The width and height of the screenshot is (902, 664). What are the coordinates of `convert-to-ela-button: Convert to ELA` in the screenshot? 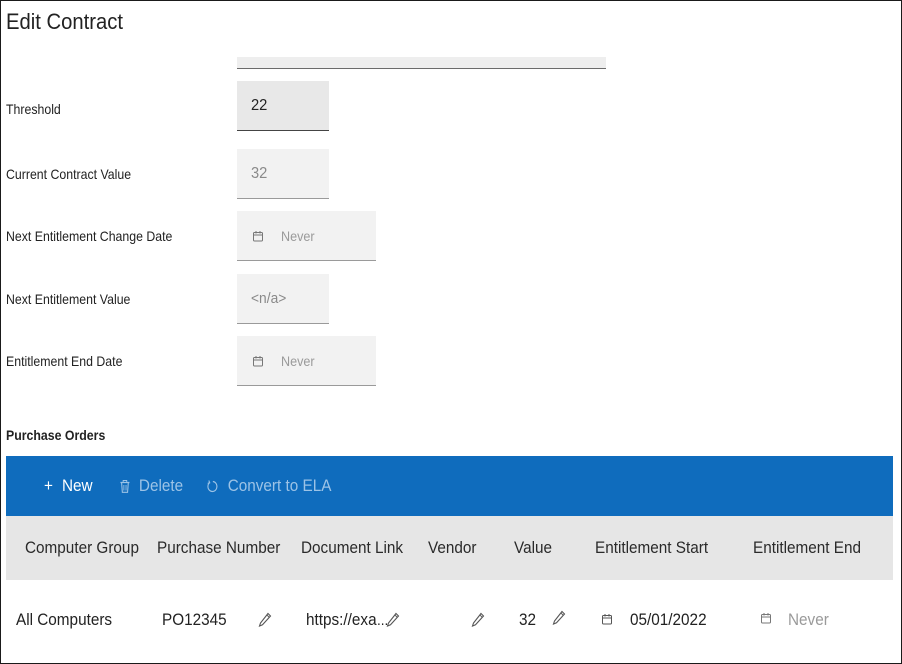 It's located at (269, 486).